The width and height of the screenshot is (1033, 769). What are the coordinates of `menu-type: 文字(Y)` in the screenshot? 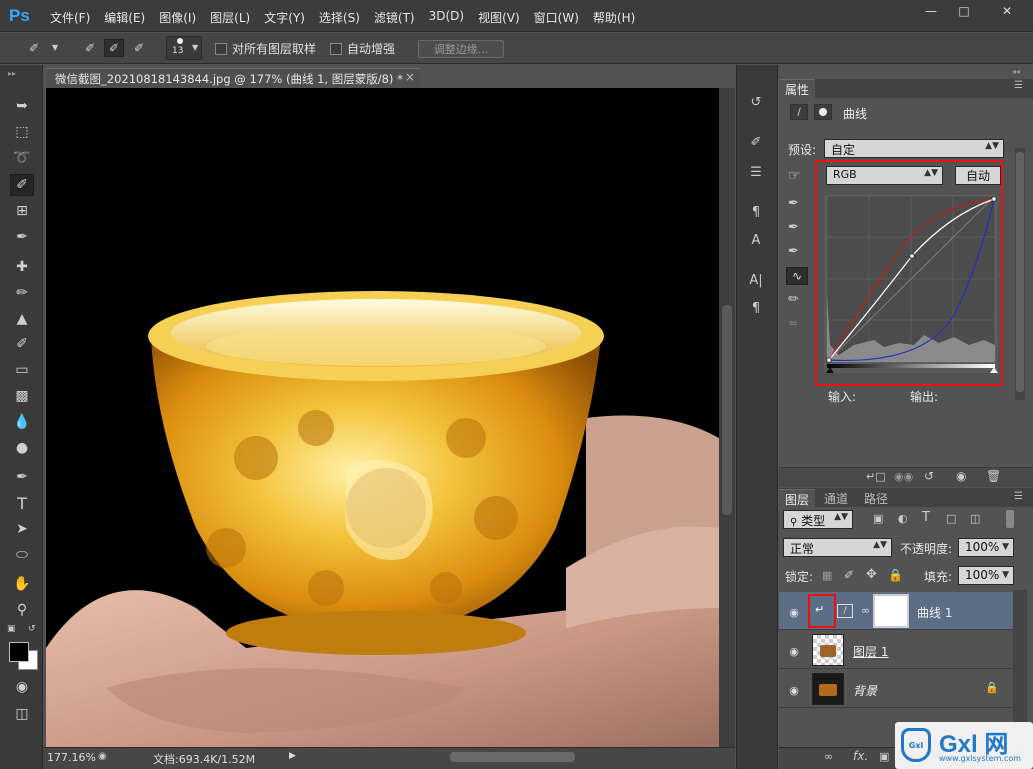 It's located at (284, 17).